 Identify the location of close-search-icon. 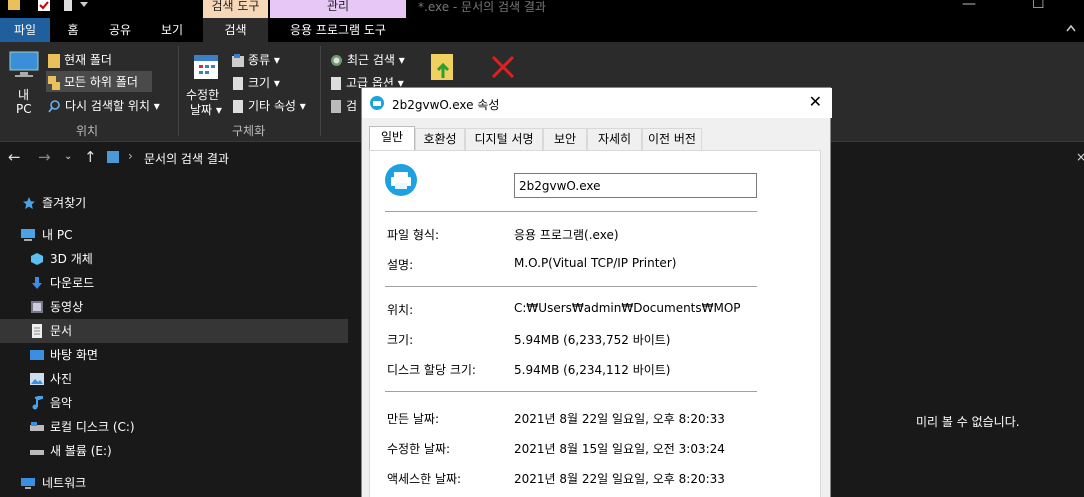
(503, 67).